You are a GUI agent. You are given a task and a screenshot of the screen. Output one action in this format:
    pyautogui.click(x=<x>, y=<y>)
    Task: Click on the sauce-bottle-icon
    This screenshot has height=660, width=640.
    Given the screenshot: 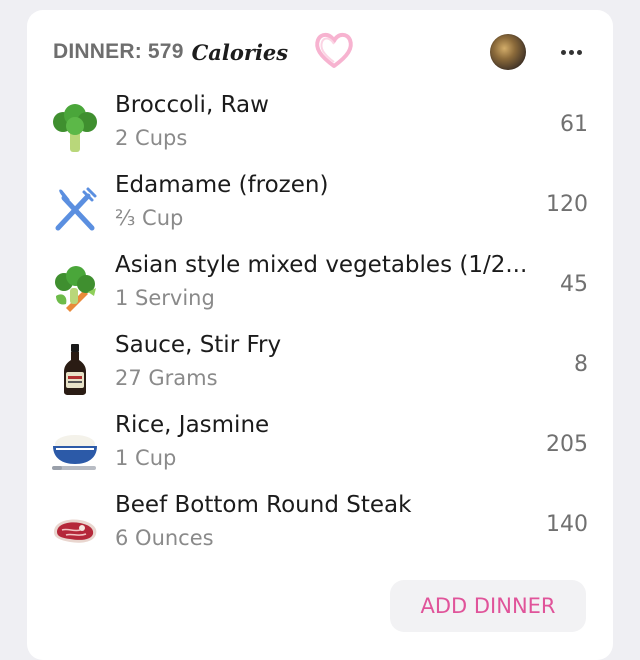 What is the action you would take?
    pyautogui.click(x=75, y=369)
    